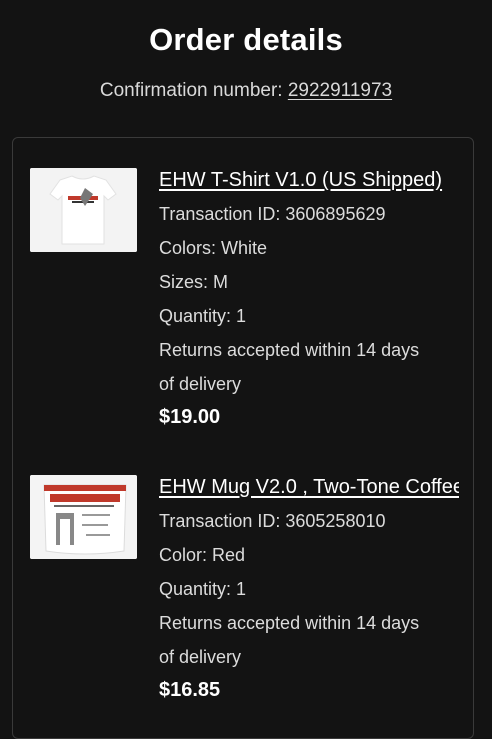  I want to click on tshirt-thumbnail, so click(83, 210).